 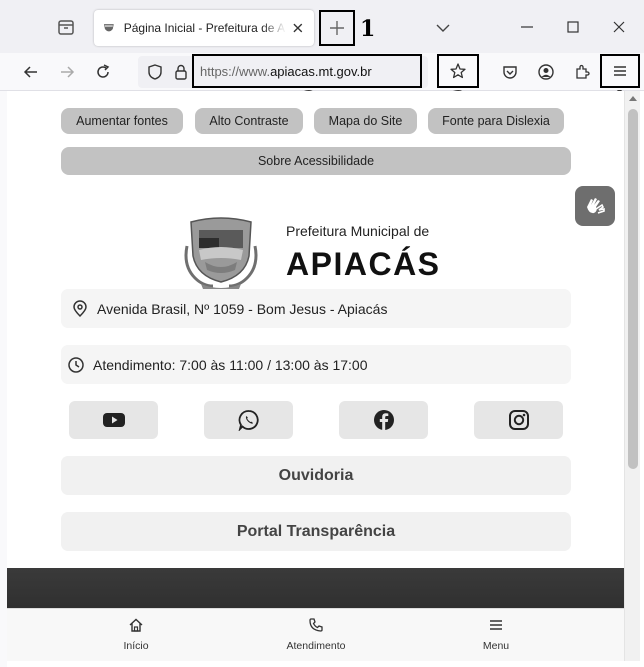 What do you see at coordinates (368, 29) in the screenshot?
I see `callout-number-1: 1` at bounding box center [368, 29].